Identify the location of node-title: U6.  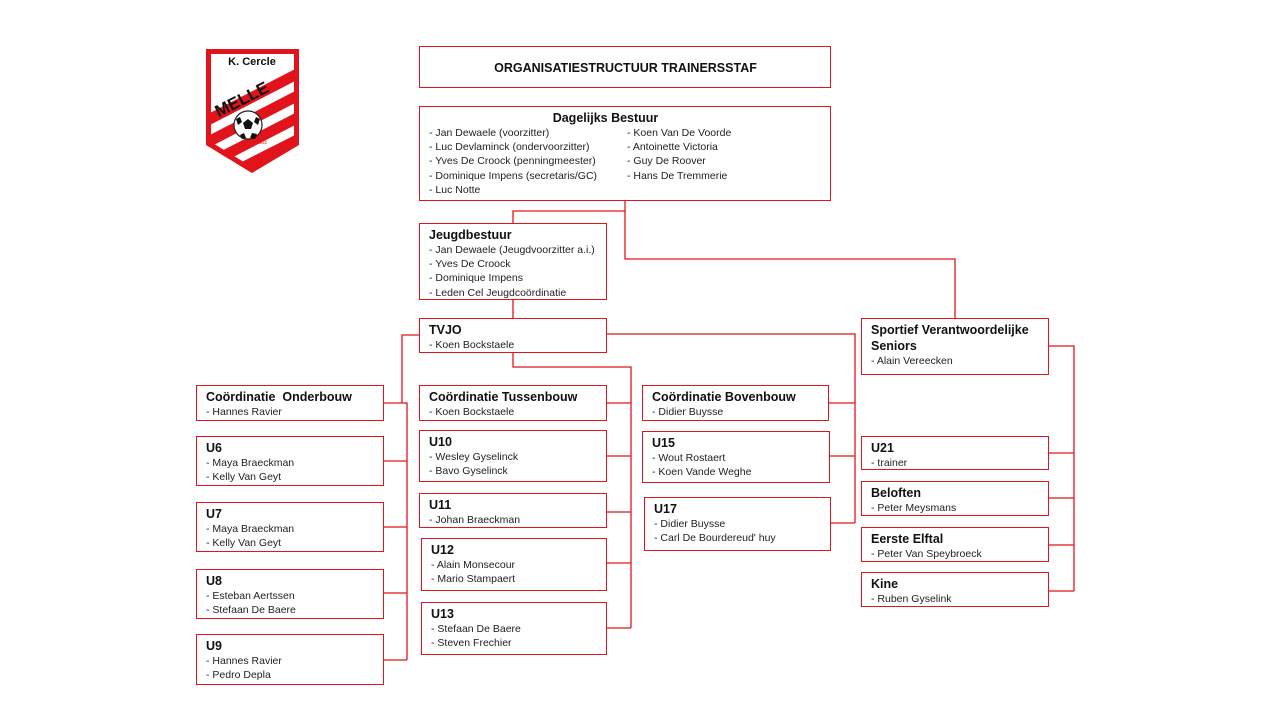
(214, 448).